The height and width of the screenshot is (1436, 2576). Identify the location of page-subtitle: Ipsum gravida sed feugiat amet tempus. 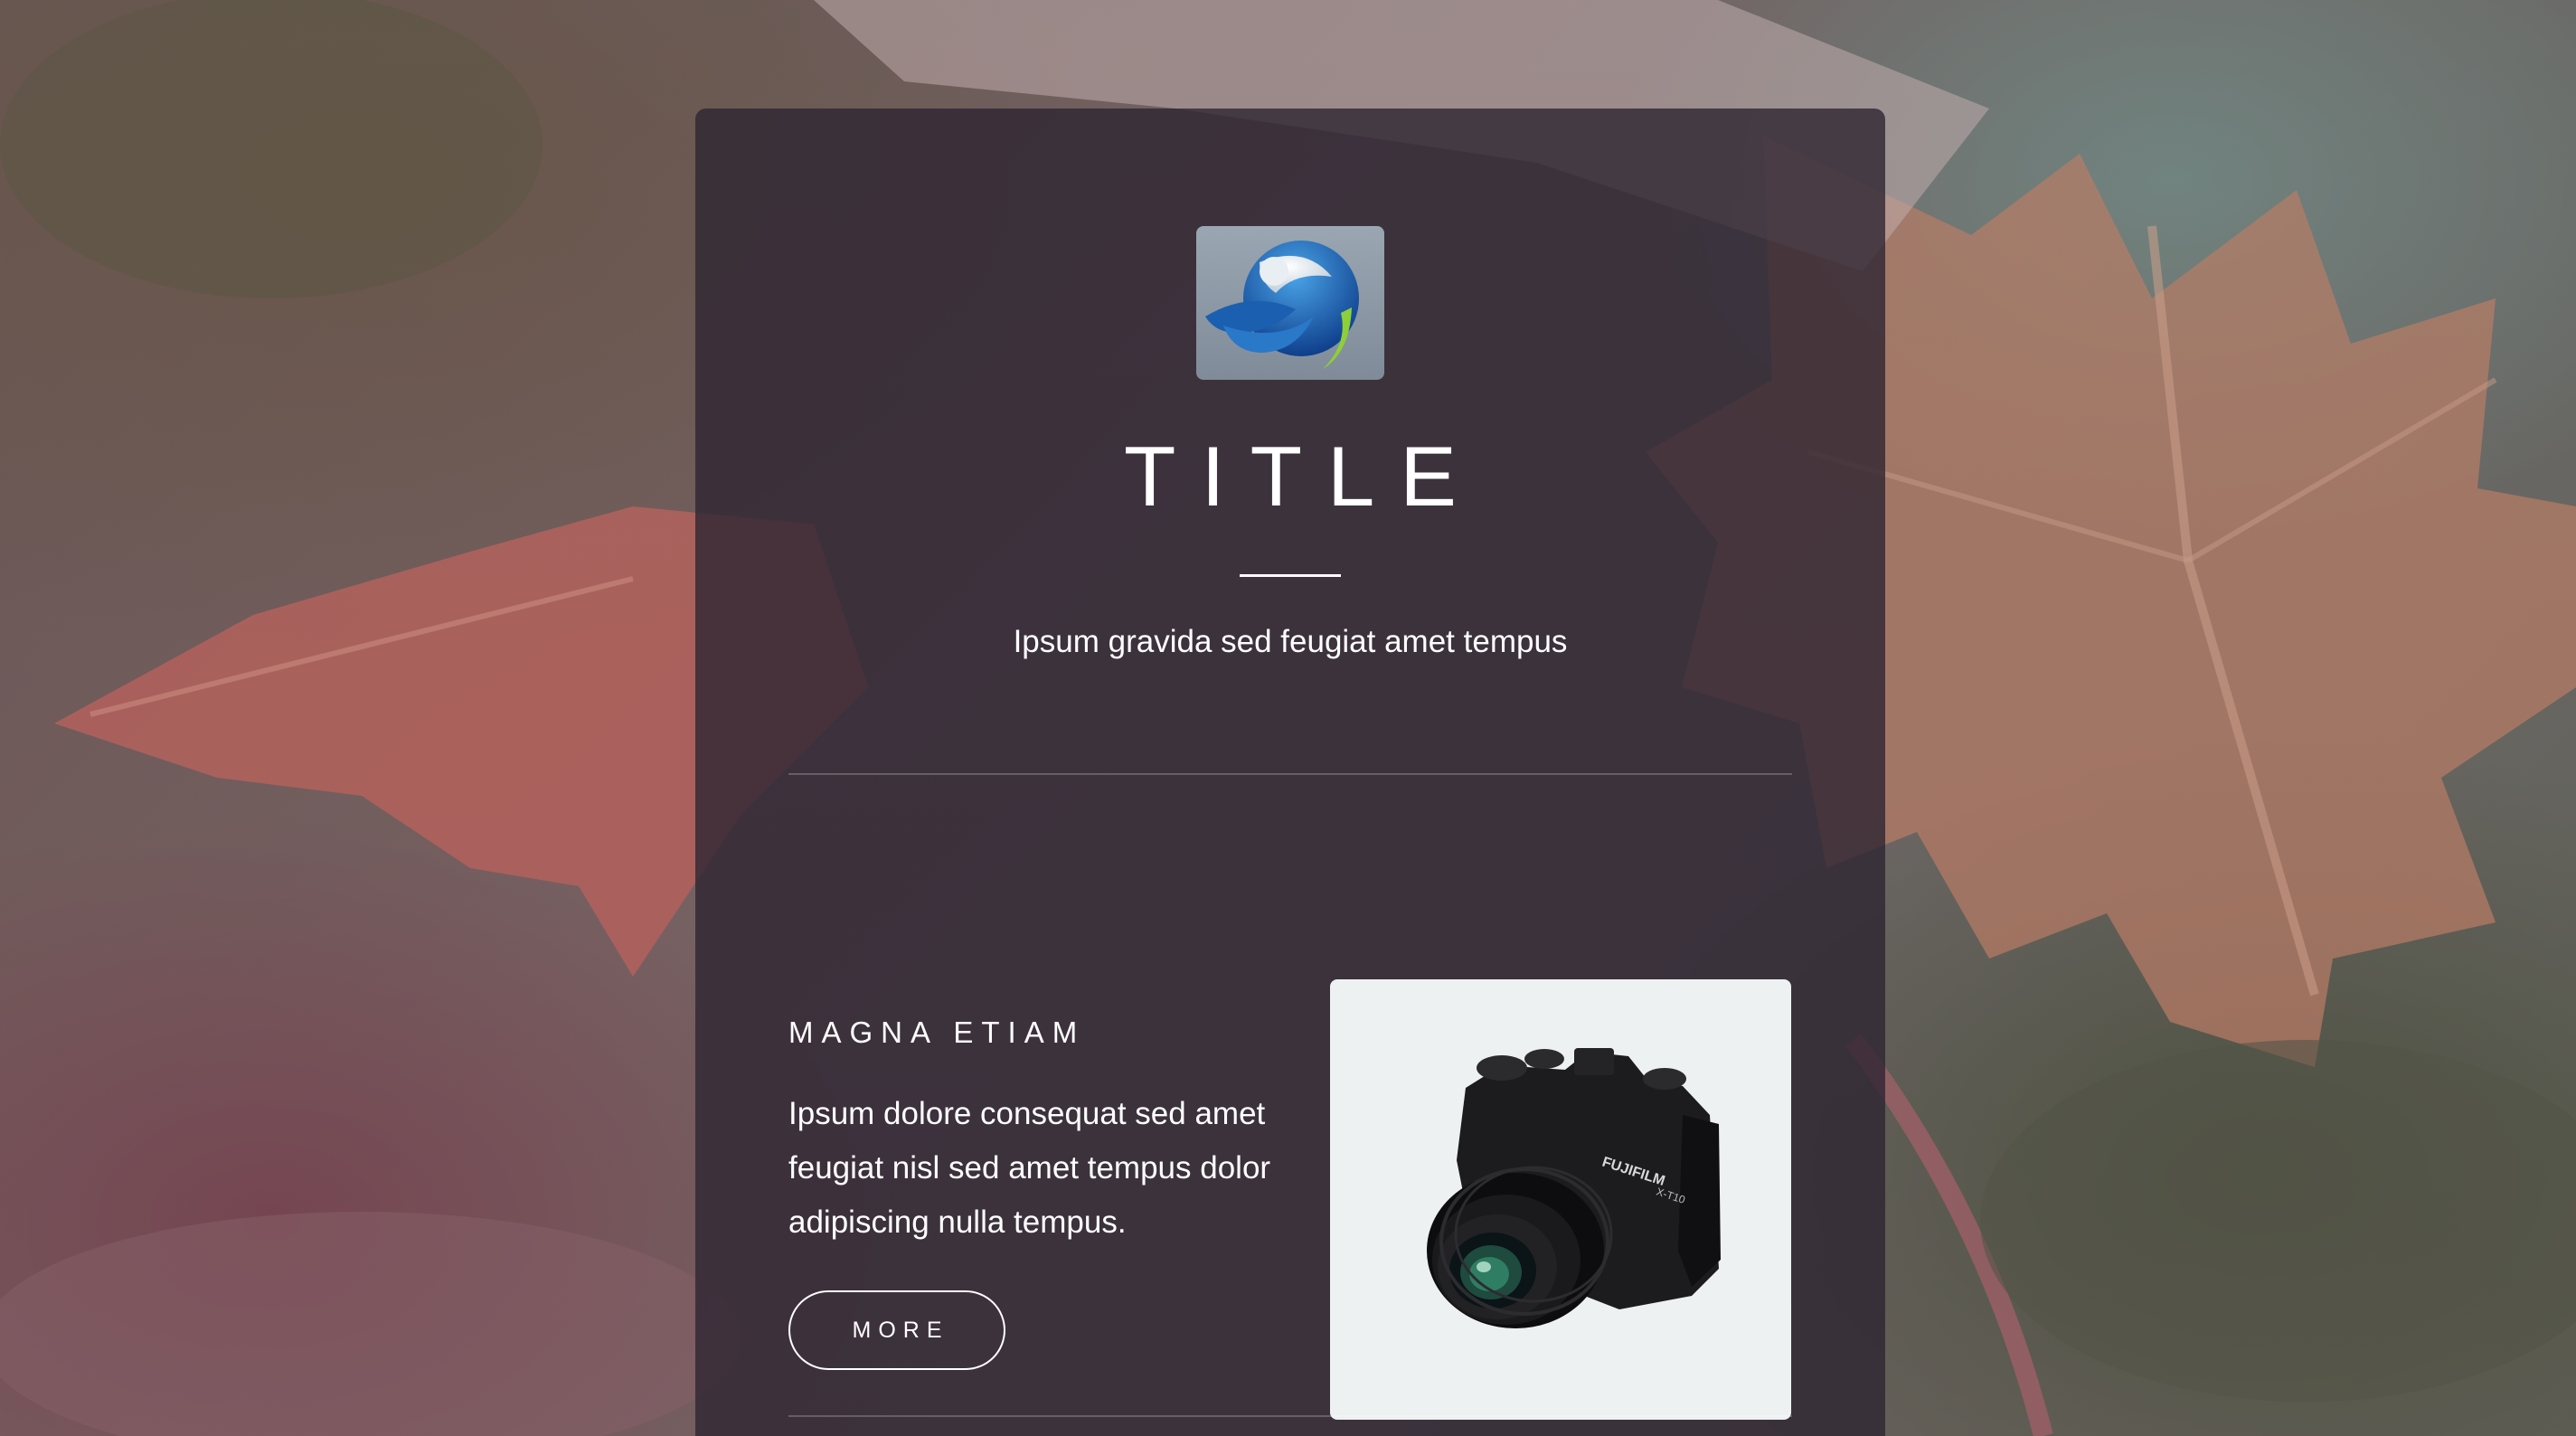
(1290, 641).